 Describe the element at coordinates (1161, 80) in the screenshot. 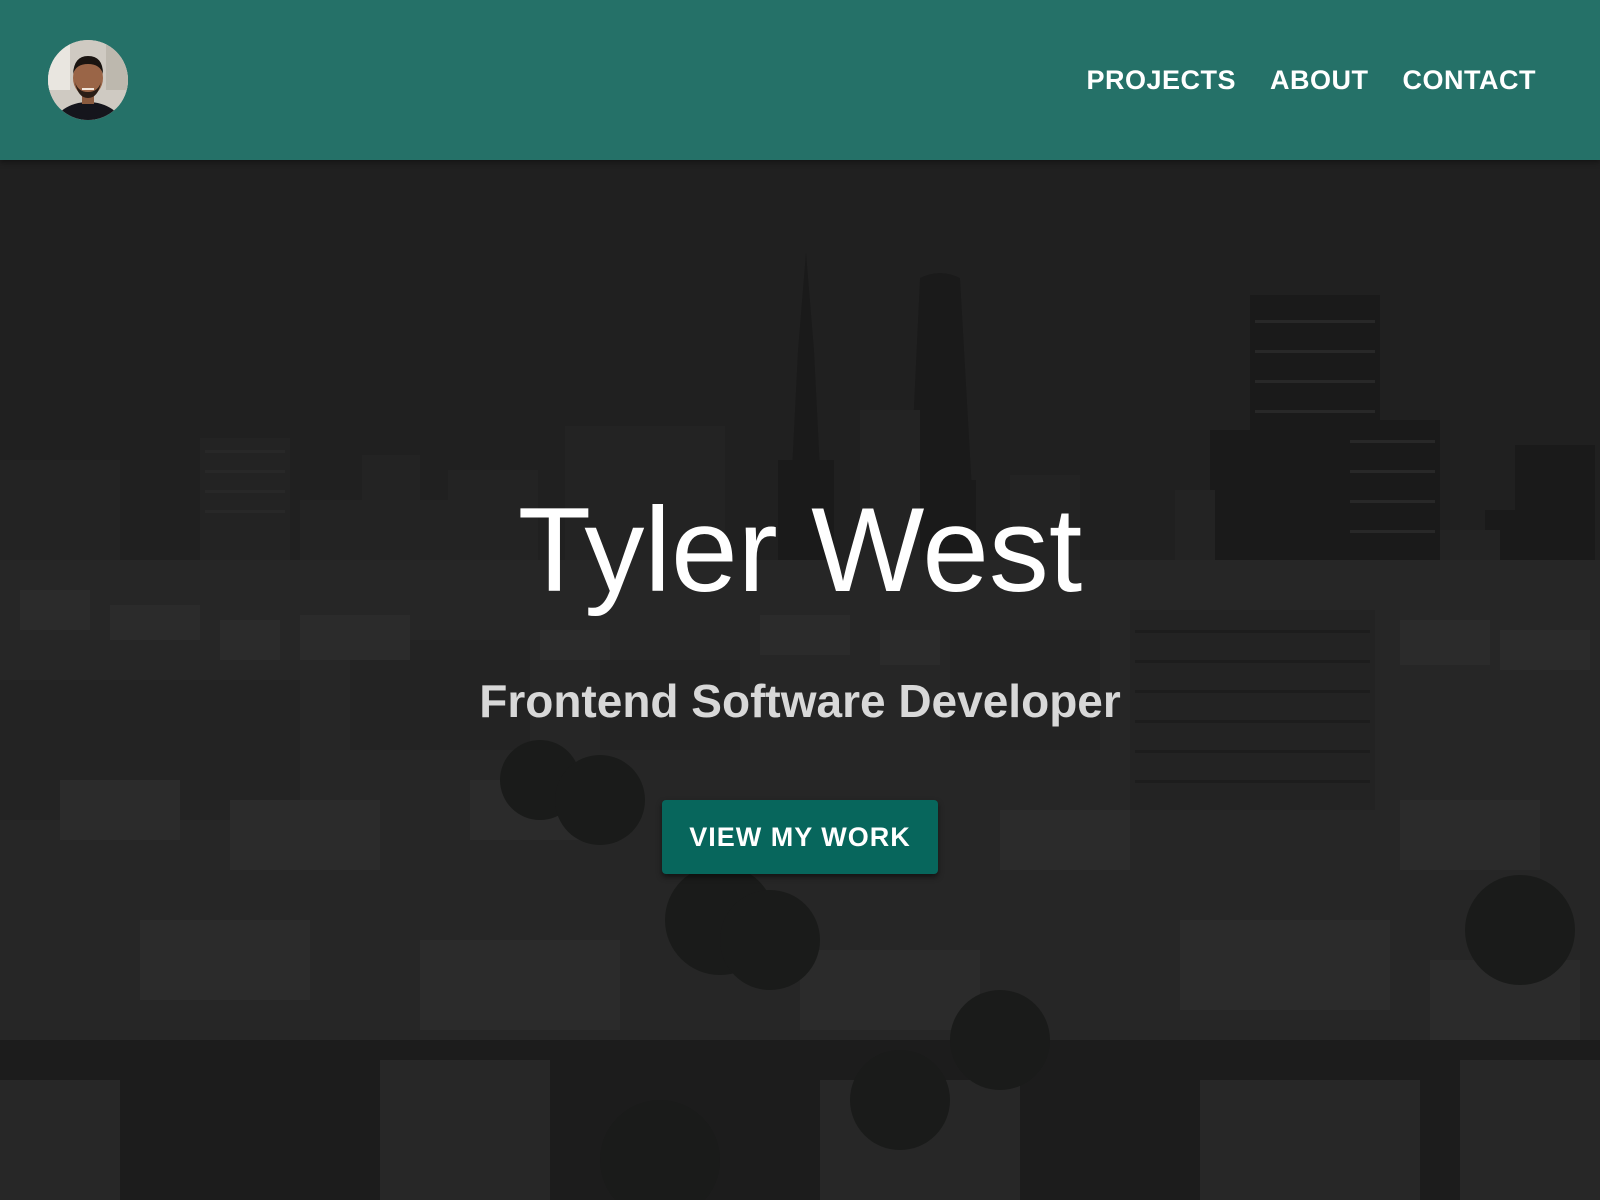

I see `nav-projects-link: PROJECTS` at that location.